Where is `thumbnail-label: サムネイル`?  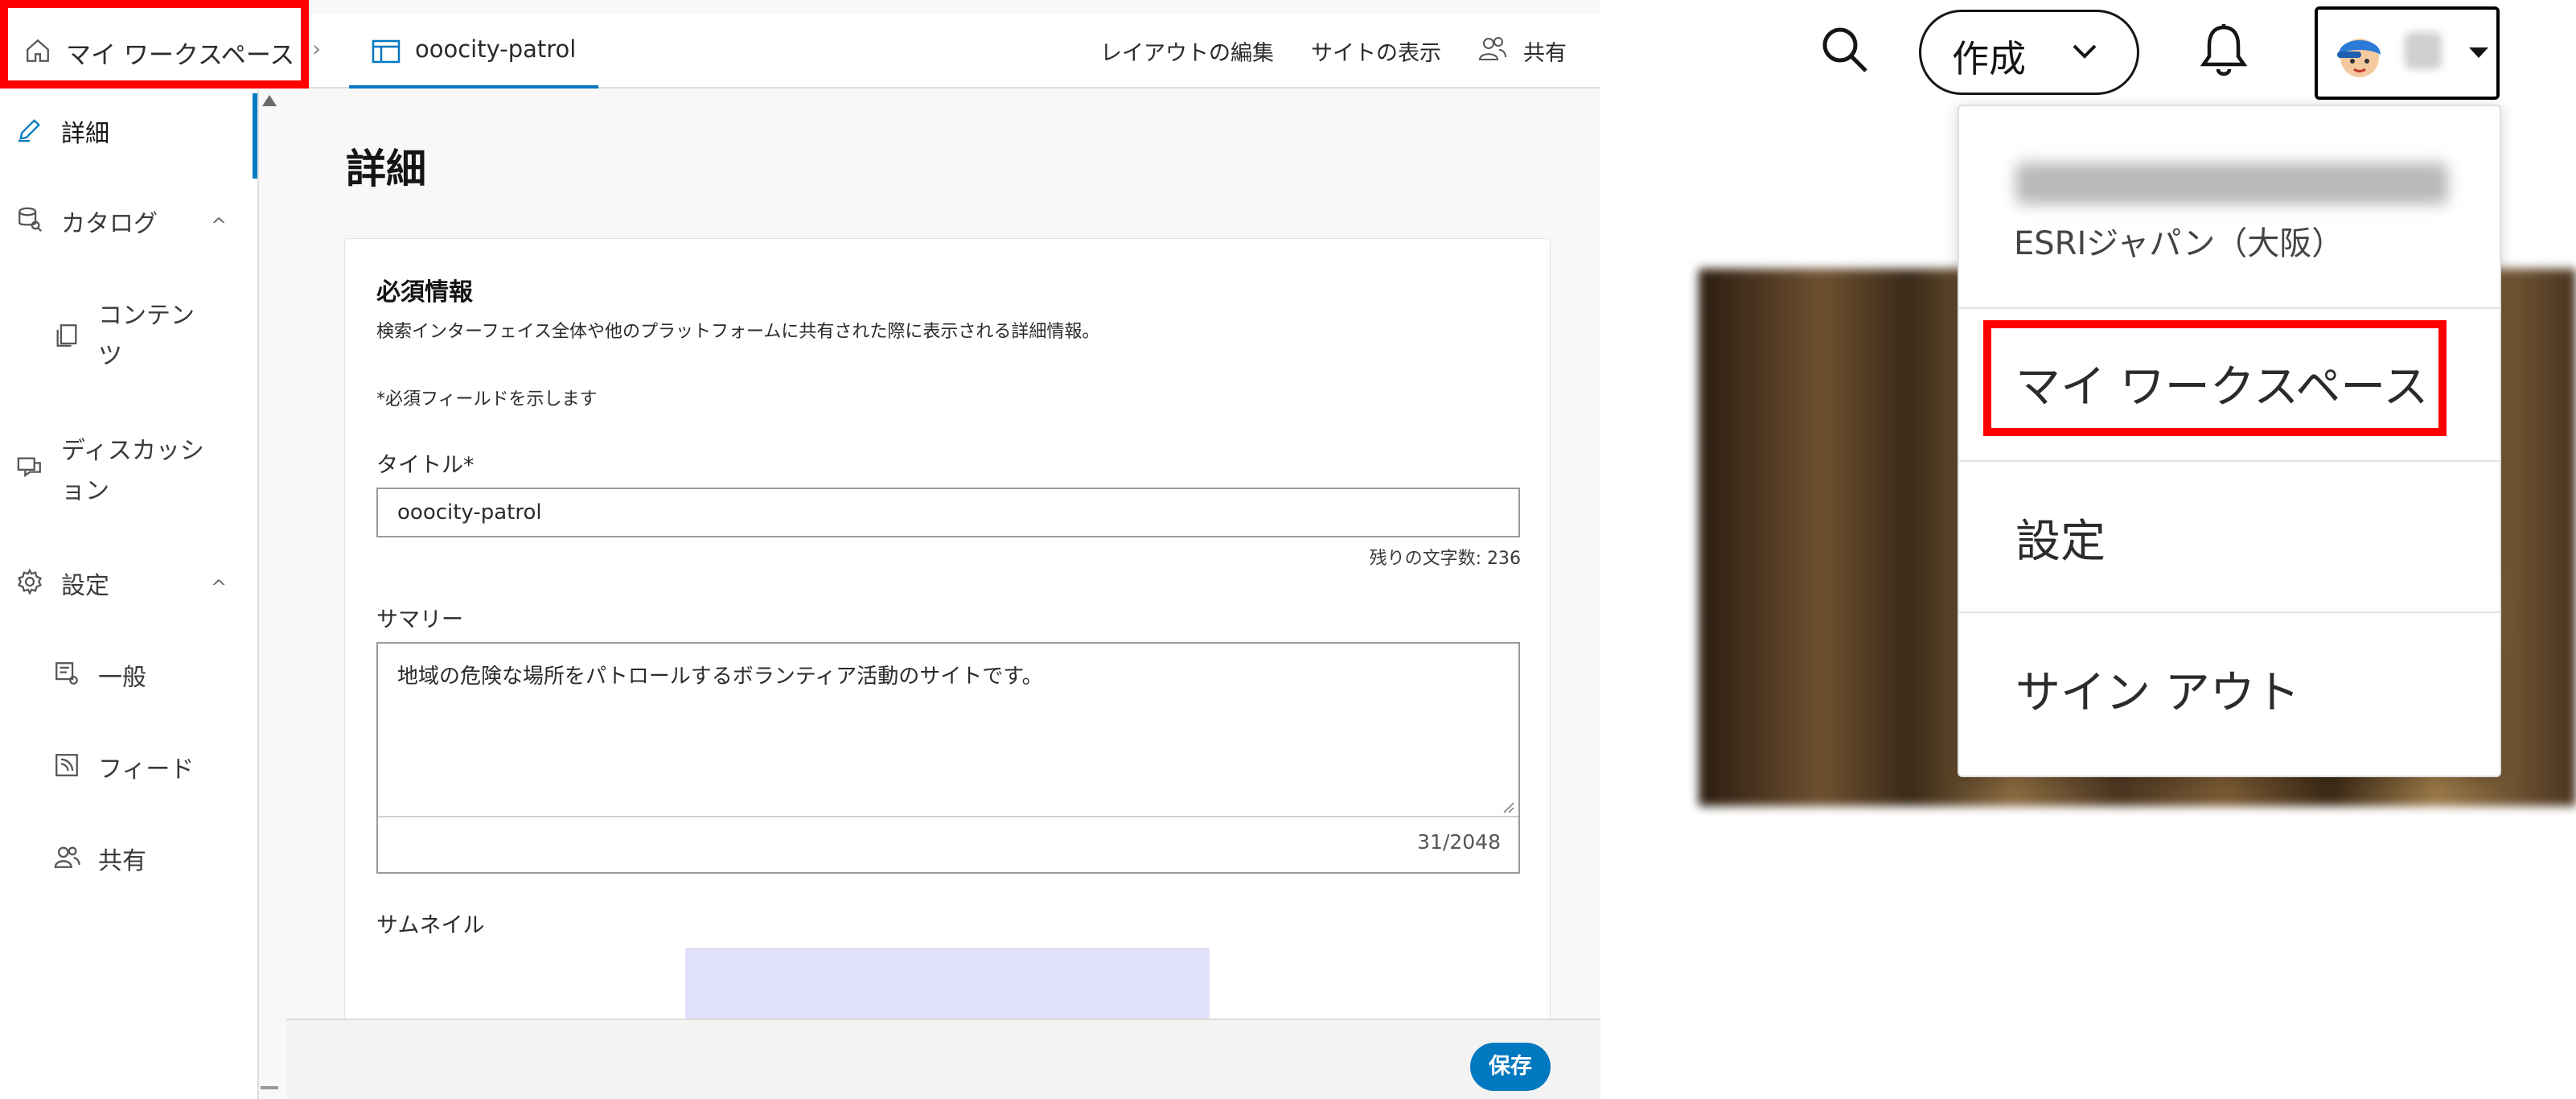
thumbnail-label: サムネイル is located at coordinates (430, 926).